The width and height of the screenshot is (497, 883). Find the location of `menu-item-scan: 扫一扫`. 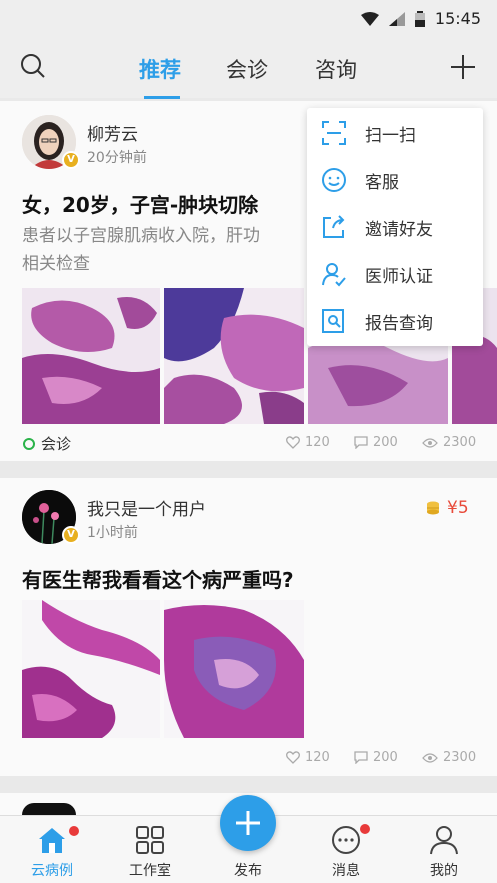

menu-item-scan: 扫一扫 is located at coordinates (395, 133).